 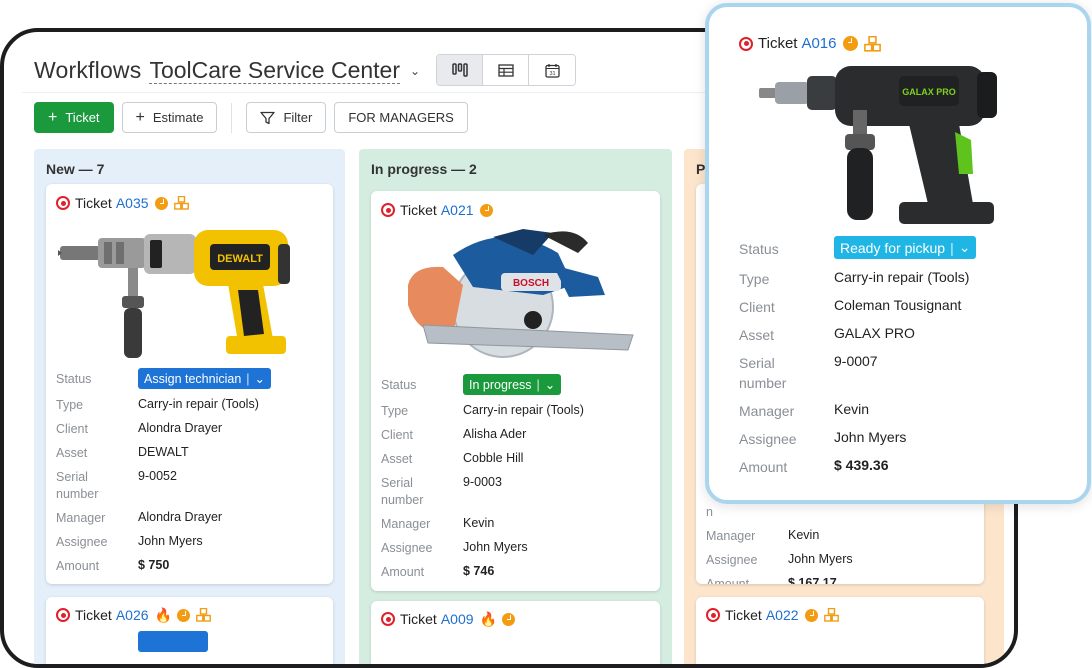 I want to click on client-value: Alisha Ader, so click(x=495, y=434).